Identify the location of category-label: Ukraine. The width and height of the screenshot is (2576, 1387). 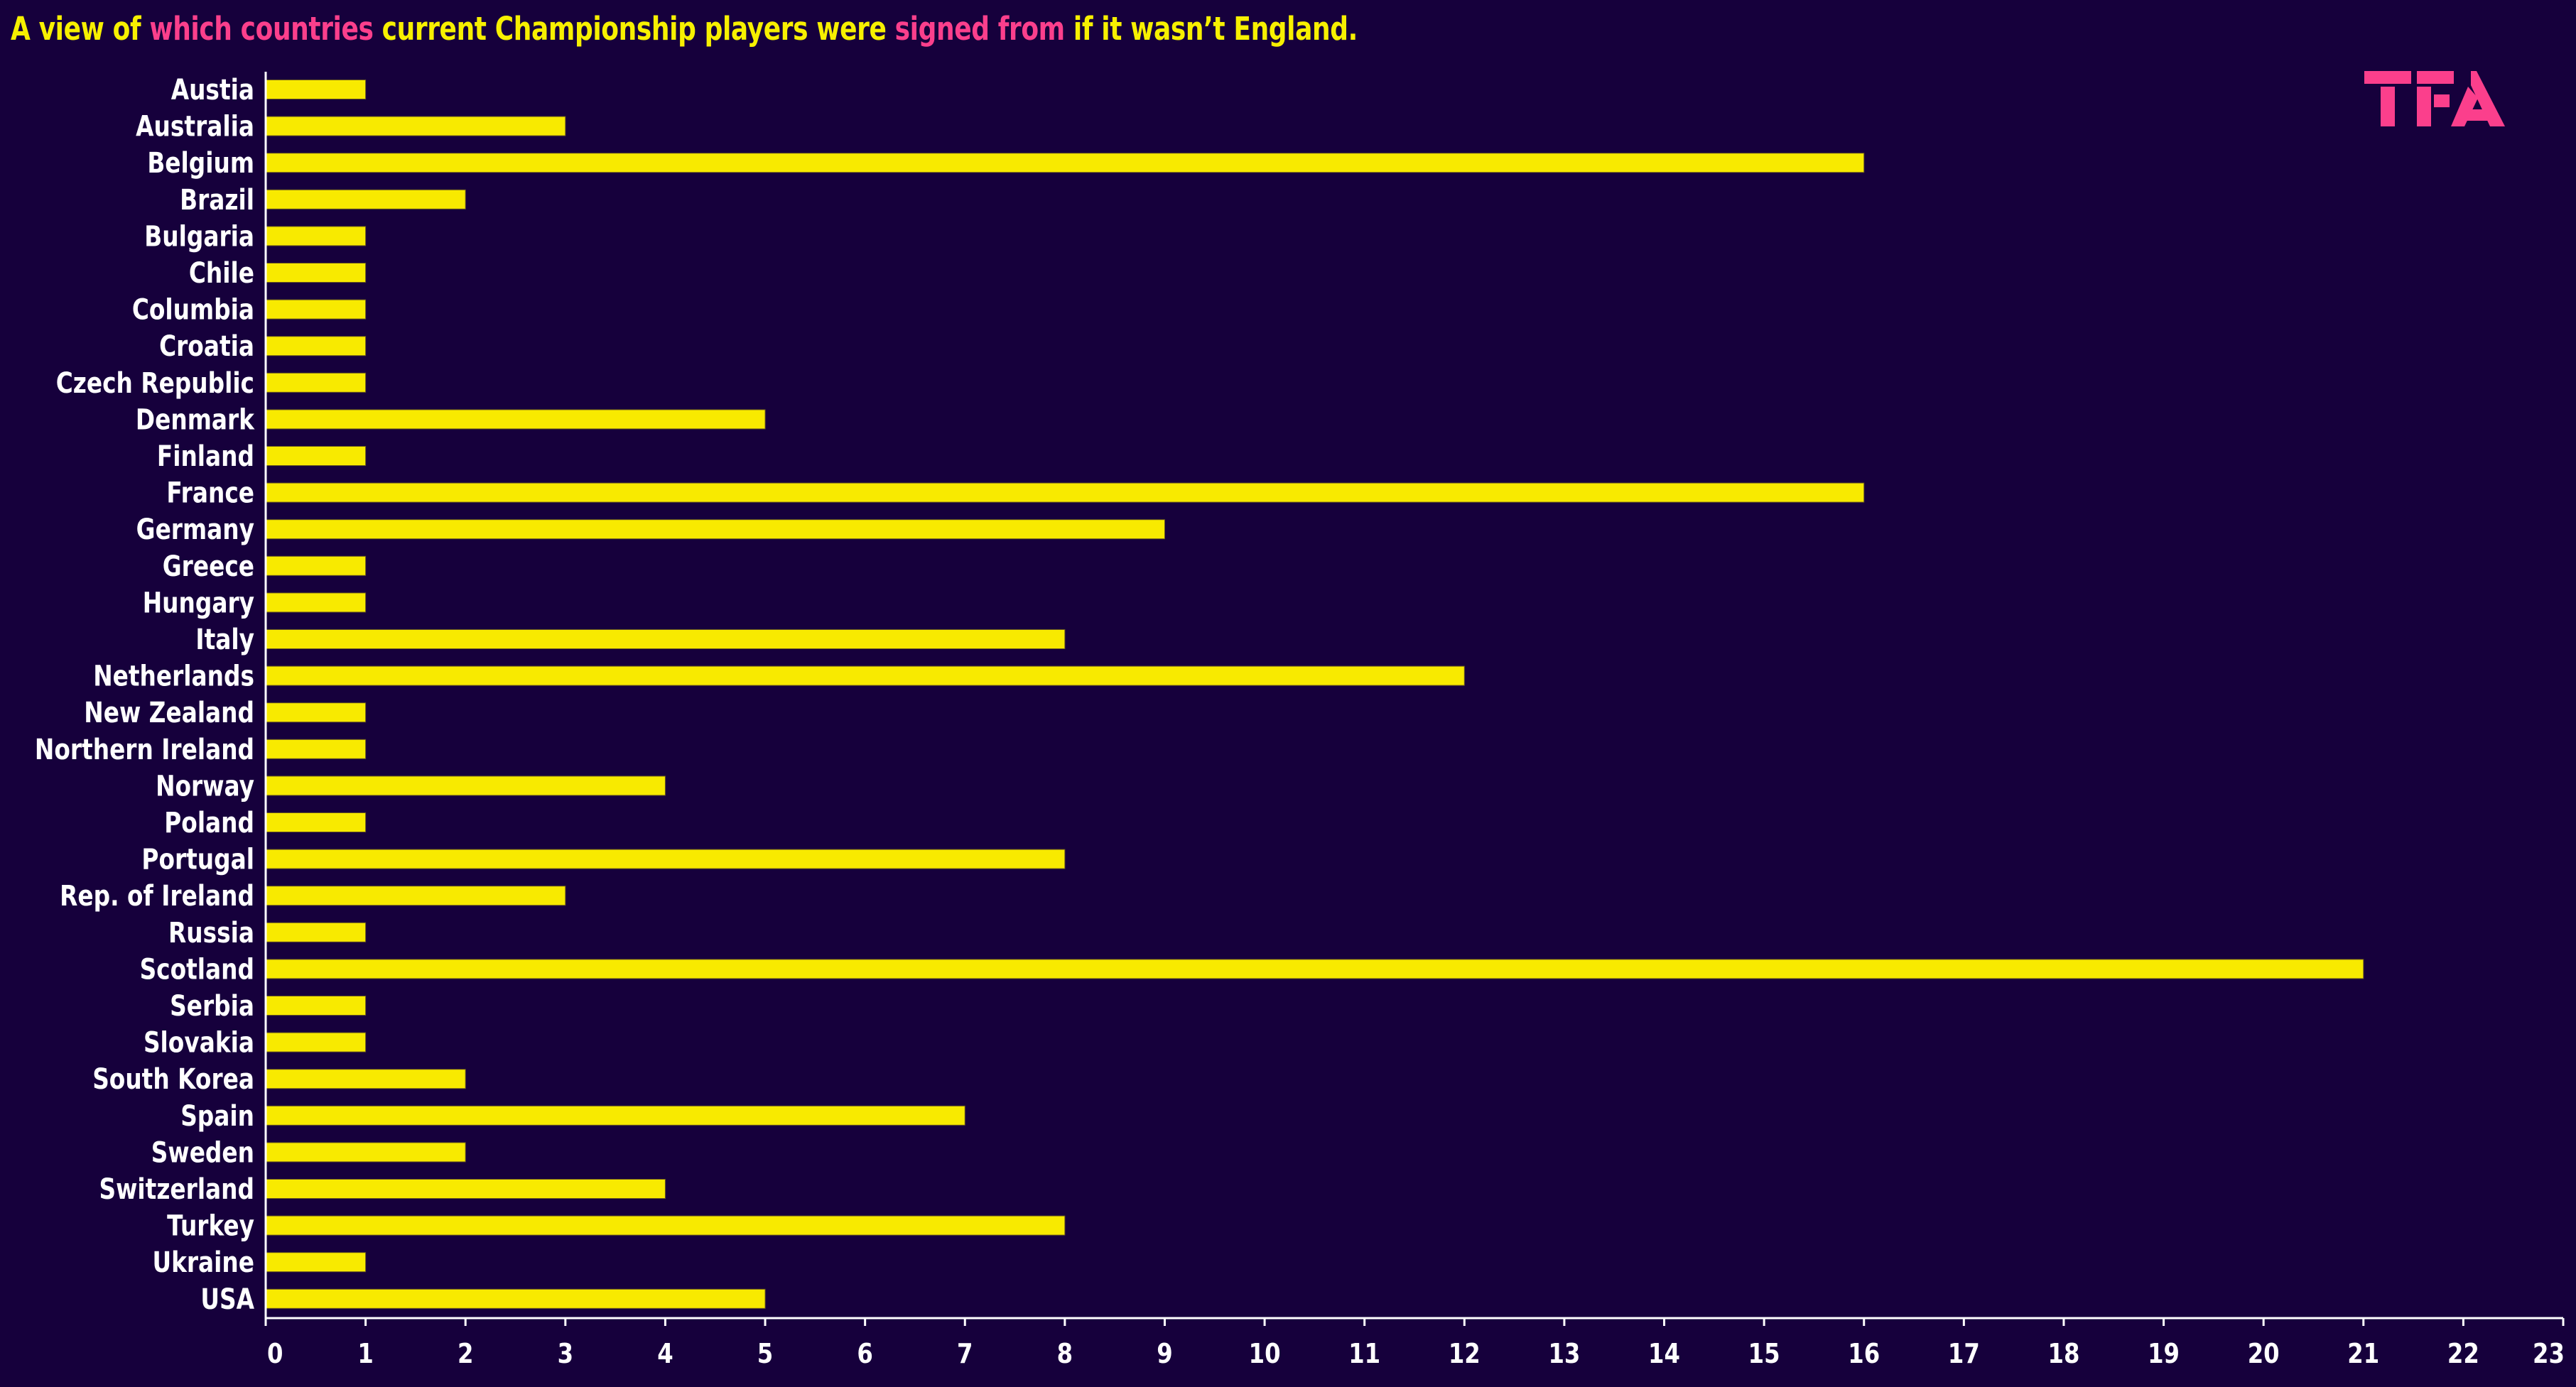
(203, 1262).